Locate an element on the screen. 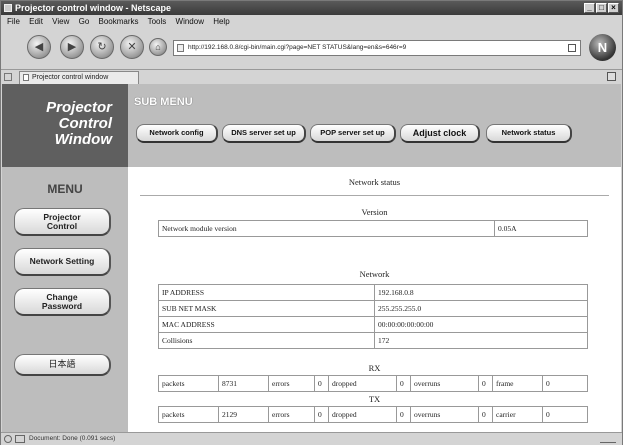 The width and height of the screenshot is (623, 445). reload-button: ↻ is located at coordinates (102, 47).